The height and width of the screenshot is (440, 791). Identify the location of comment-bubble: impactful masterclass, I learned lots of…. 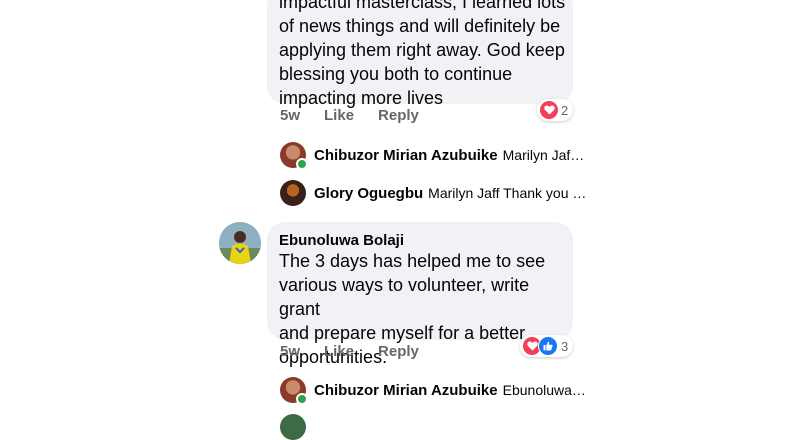
(420, 54).